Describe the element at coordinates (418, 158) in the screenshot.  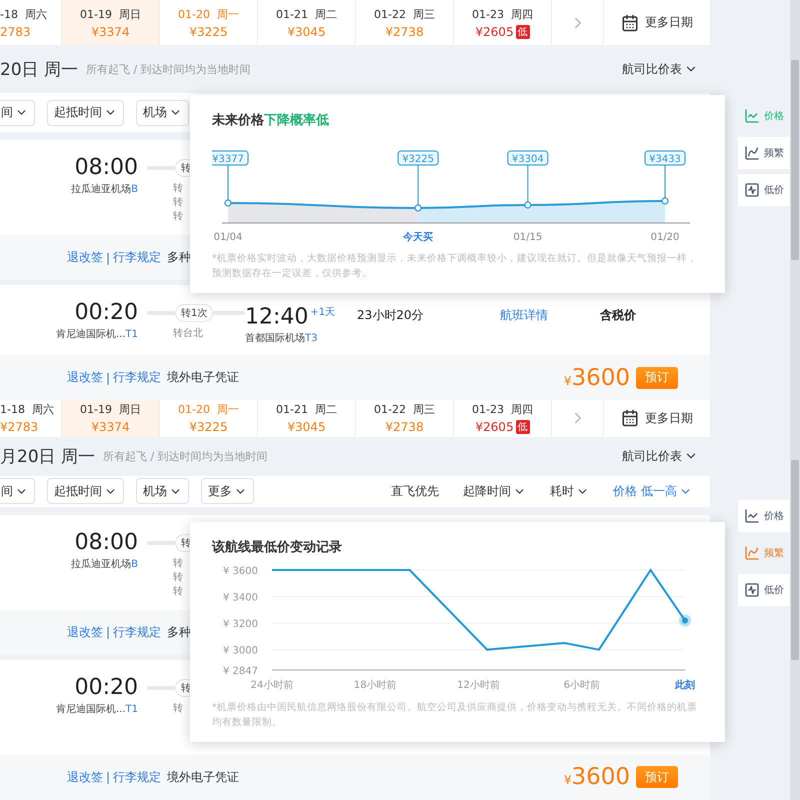
I see `price-label: ¥3225` at that location.